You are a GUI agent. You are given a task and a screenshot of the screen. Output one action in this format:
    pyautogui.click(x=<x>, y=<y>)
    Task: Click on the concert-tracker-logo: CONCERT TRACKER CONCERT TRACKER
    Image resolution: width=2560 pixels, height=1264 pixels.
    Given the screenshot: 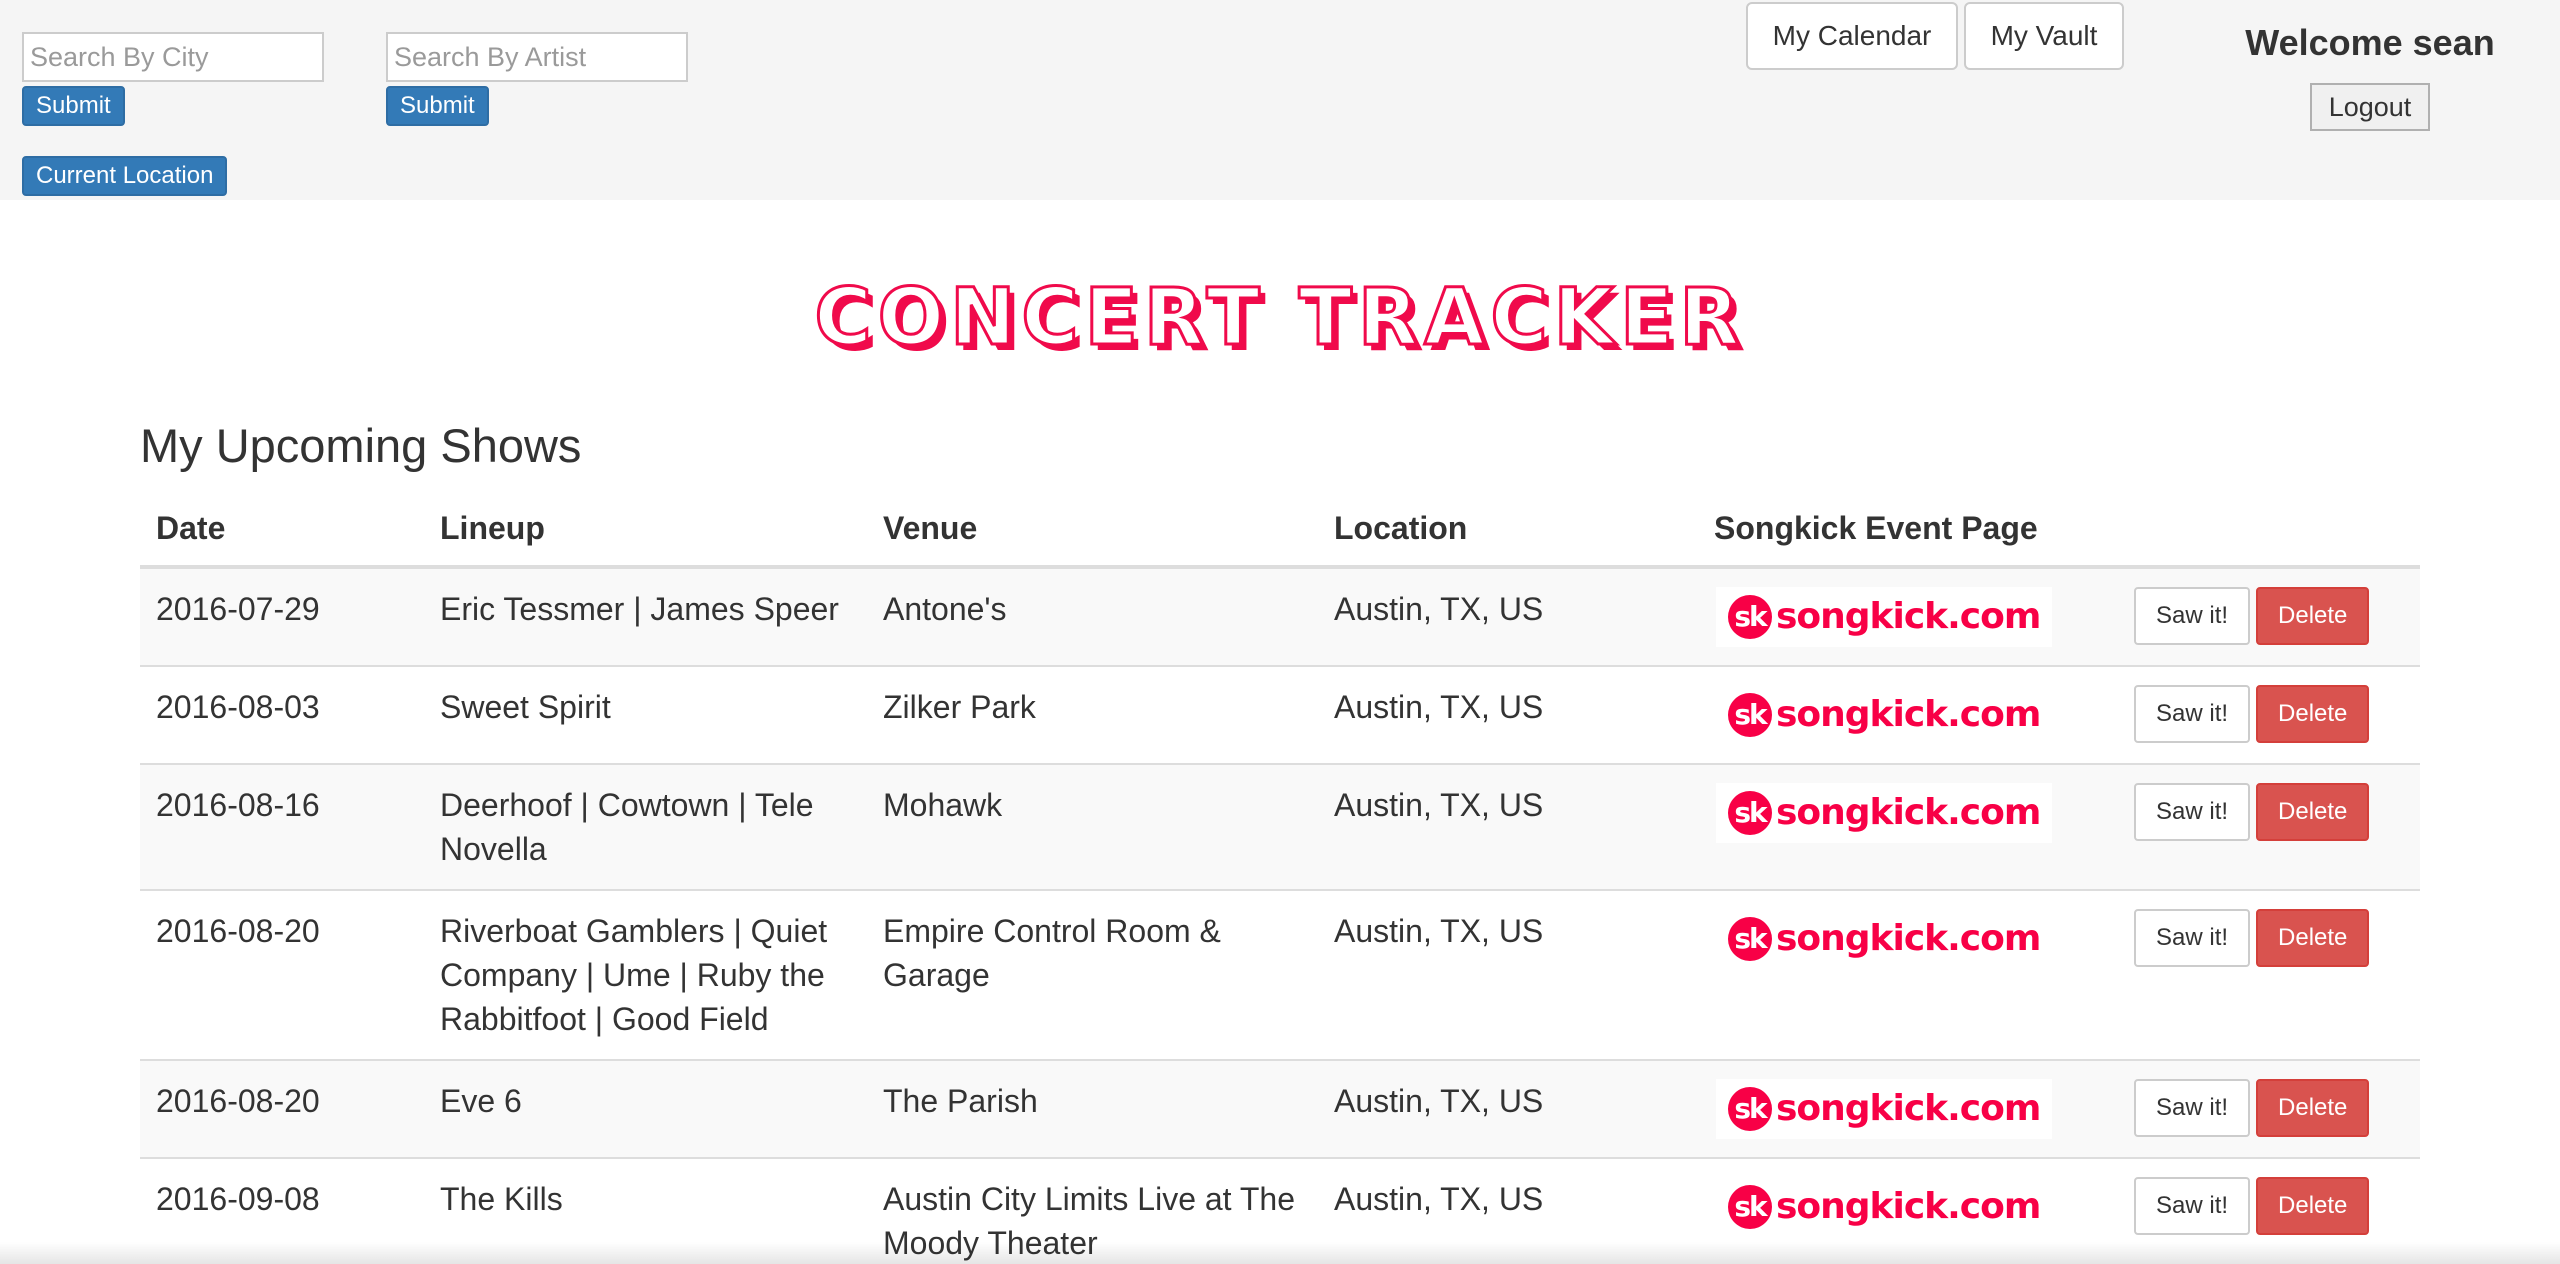 What is the action you would take?
    pyautogui.click(x=1279, y=321)
    